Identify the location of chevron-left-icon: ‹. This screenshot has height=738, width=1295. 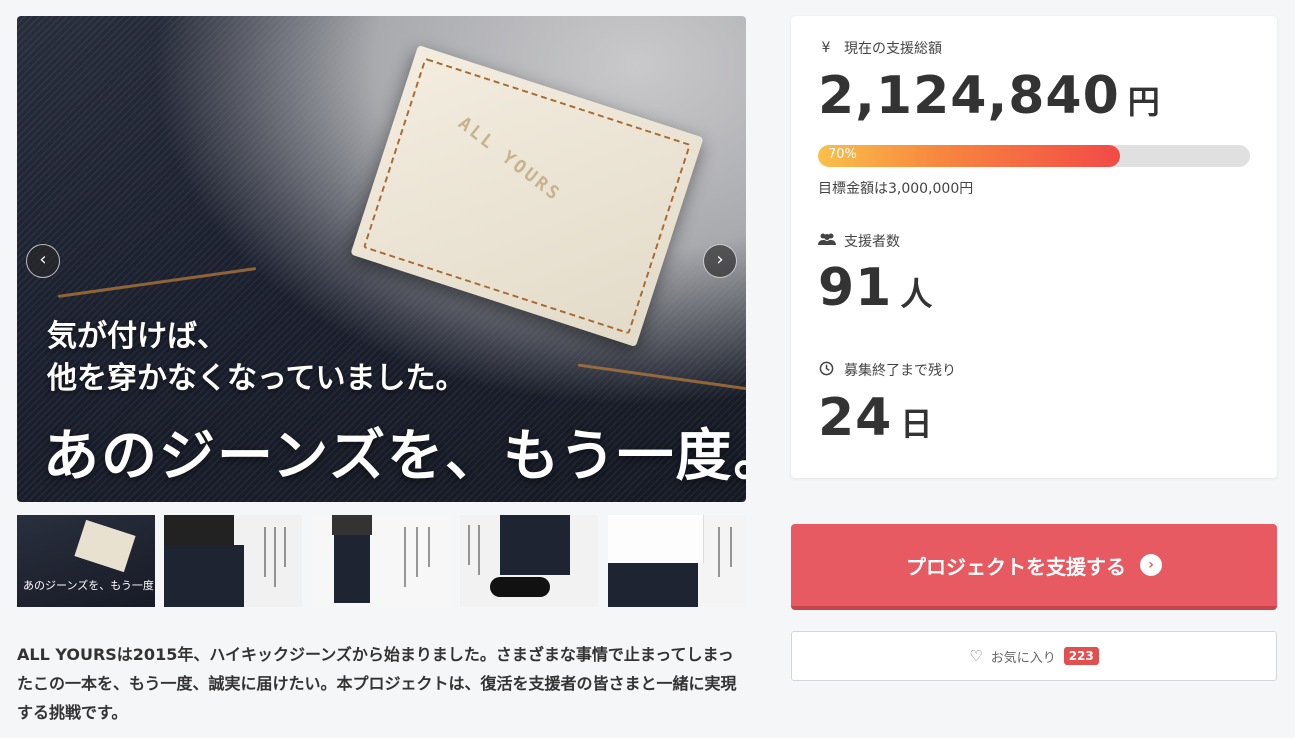
(43, 259).